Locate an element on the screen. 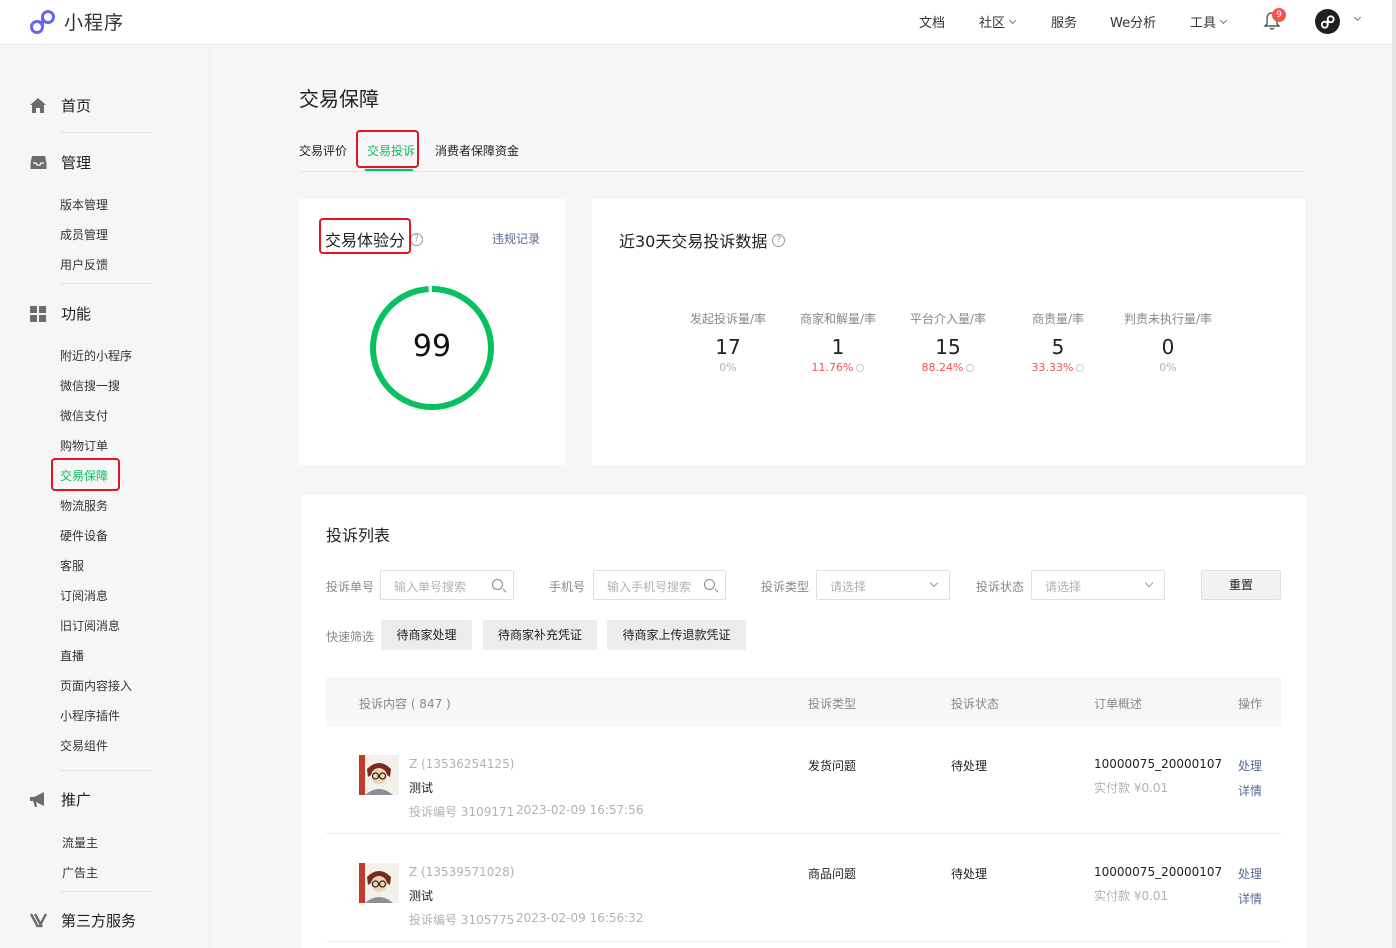 Image resolution: width=1396 pixels, height=948 pixels. sidebar-item: 微信支付 is located at coordinates (84, 415).